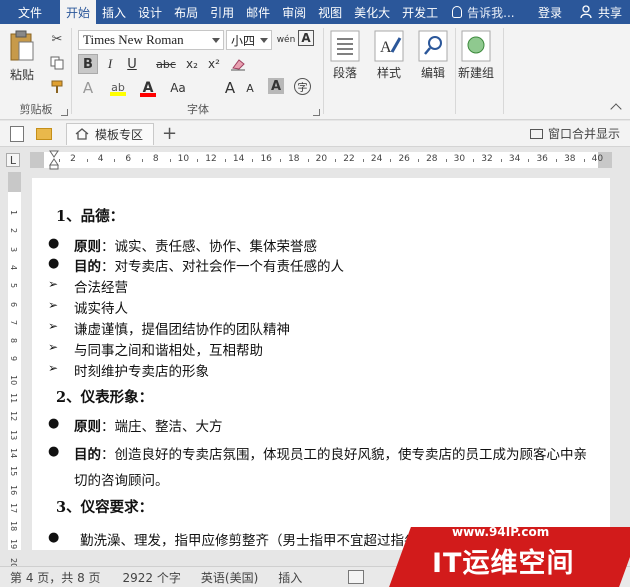 Image resolution: width=630 pixels, height=587 pixels. What do you see at coordinates (13, 231) in the screenshot?
I see `vruler-number: 2` at bounding box center [13, 231].